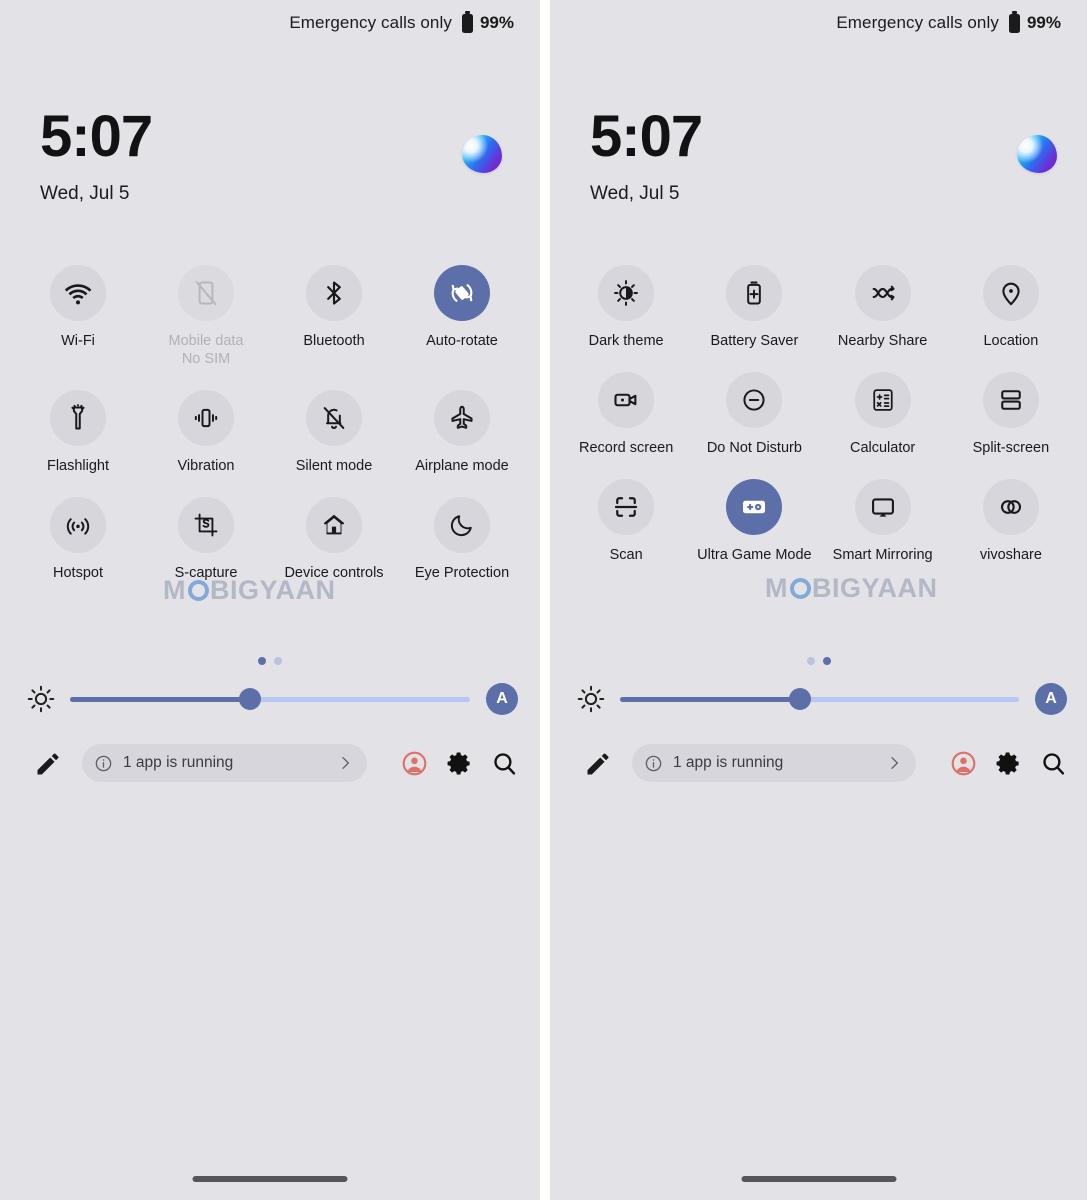 Image resolution: width=1087 pixels, height=1200 pixels. What do you see at coordinates (334, 418) in the screenshot?
I see `bell-off-icon` at bounding box center [334, 418].